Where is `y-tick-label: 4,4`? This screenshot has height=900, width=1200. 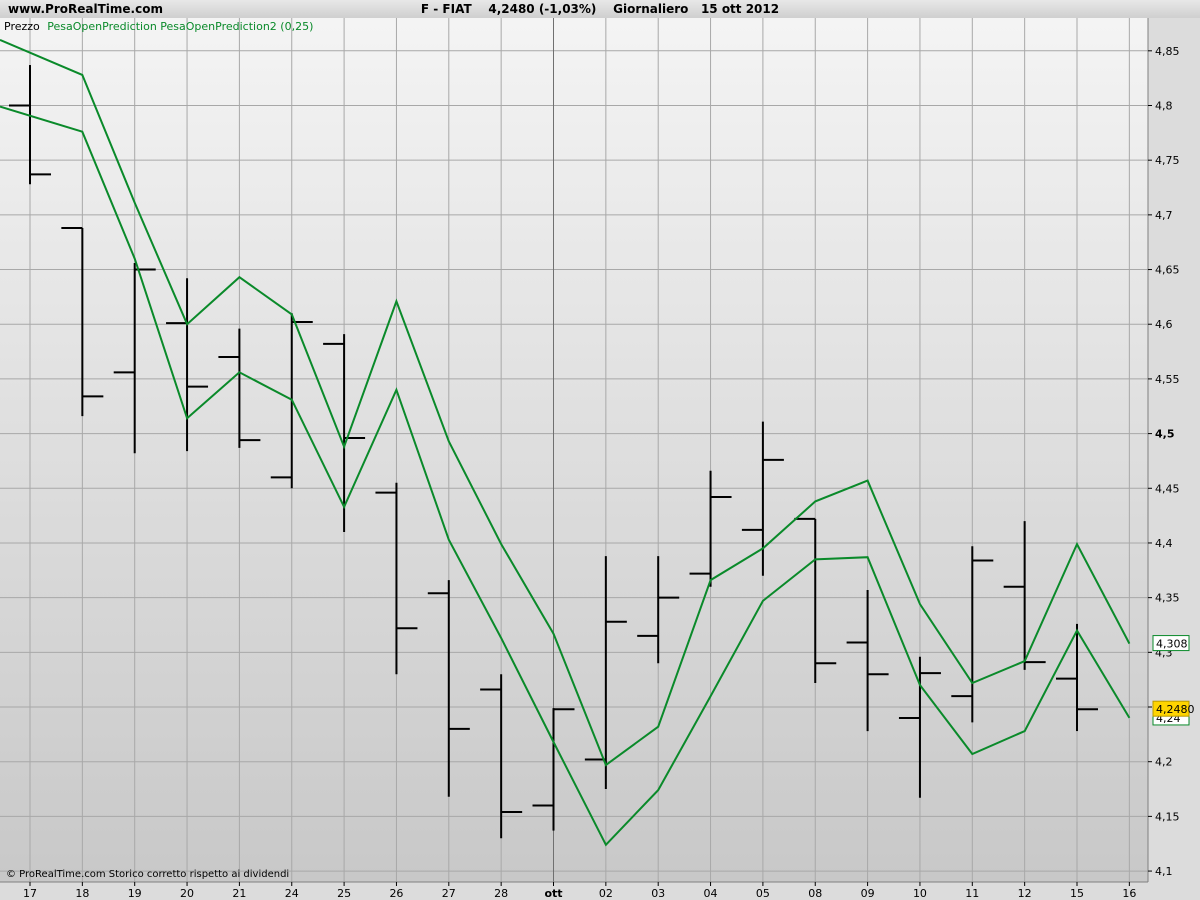 y-tick-label: 4,4 is located at coordinates (1164, 543).